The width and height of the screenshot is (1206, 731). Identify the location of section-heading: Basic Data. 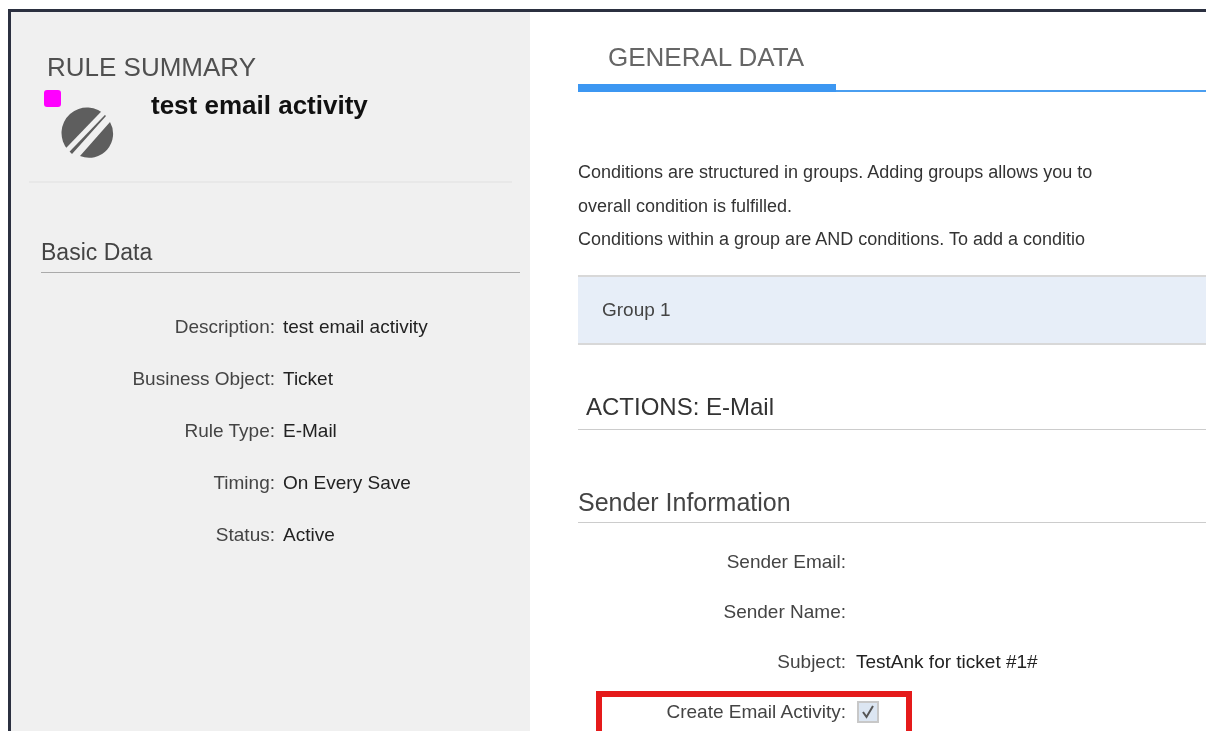
(97, 252).